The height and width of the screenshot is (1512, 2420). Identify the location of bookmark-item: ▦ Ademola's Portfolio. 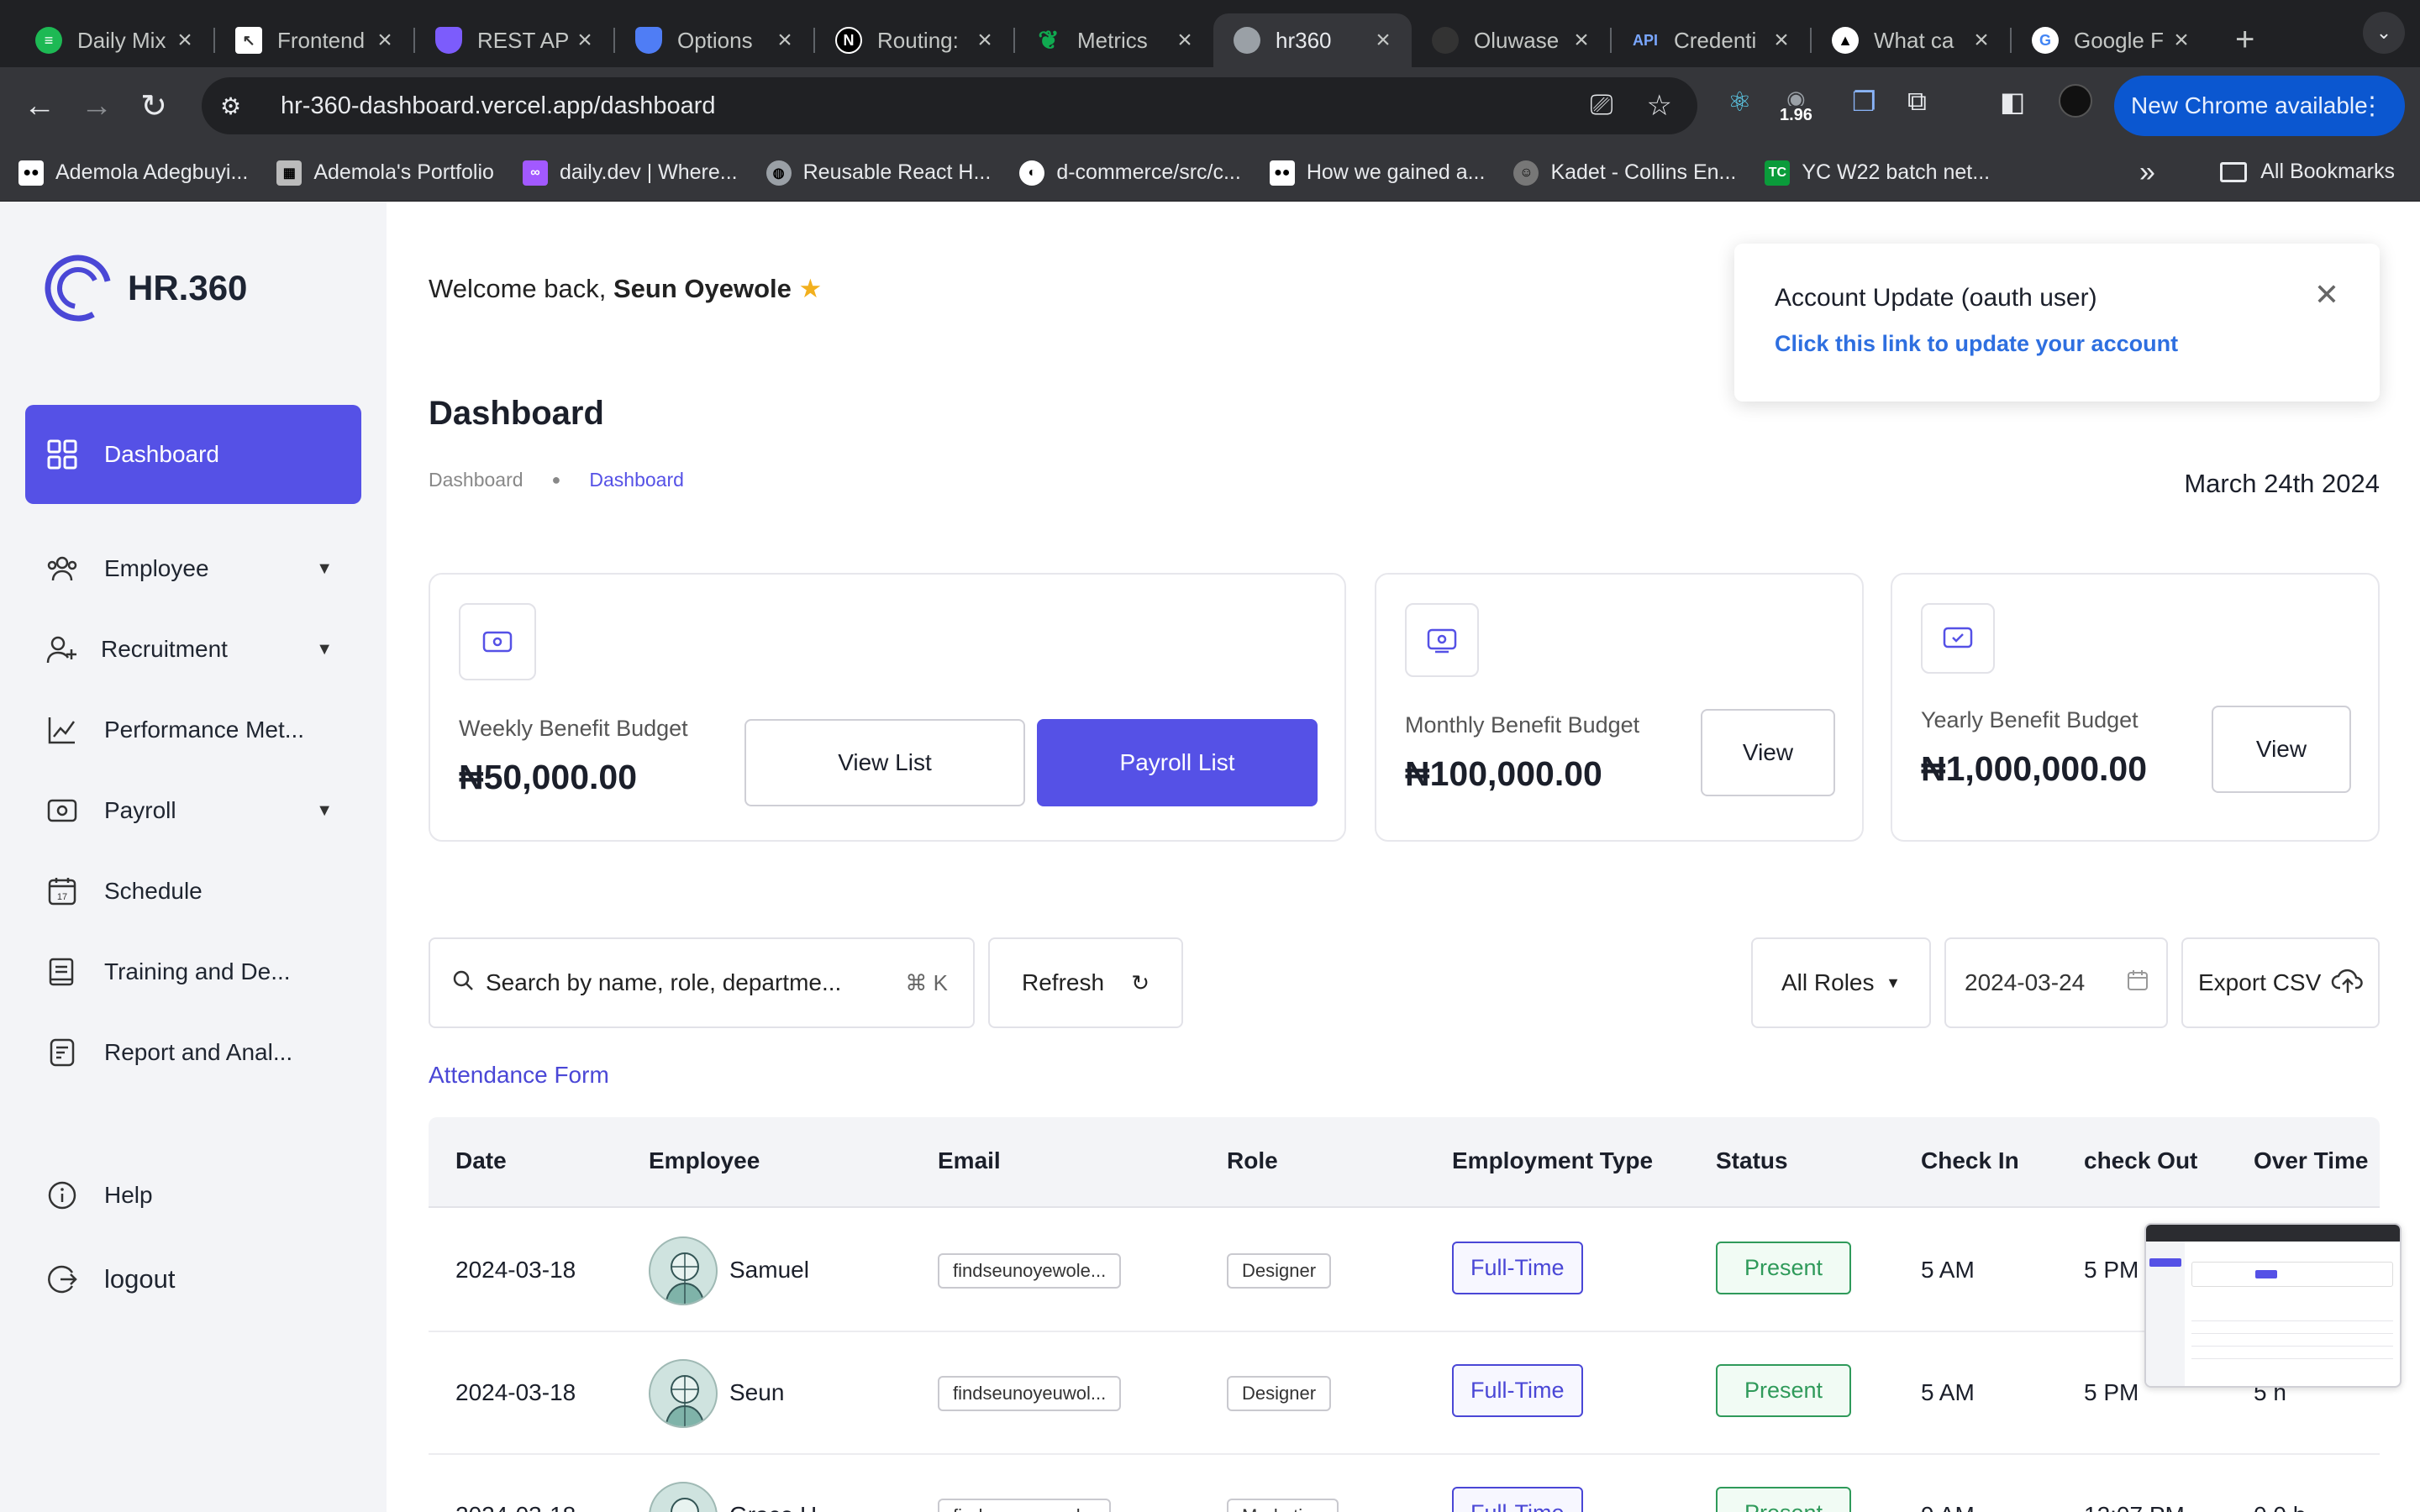
(385, 173).